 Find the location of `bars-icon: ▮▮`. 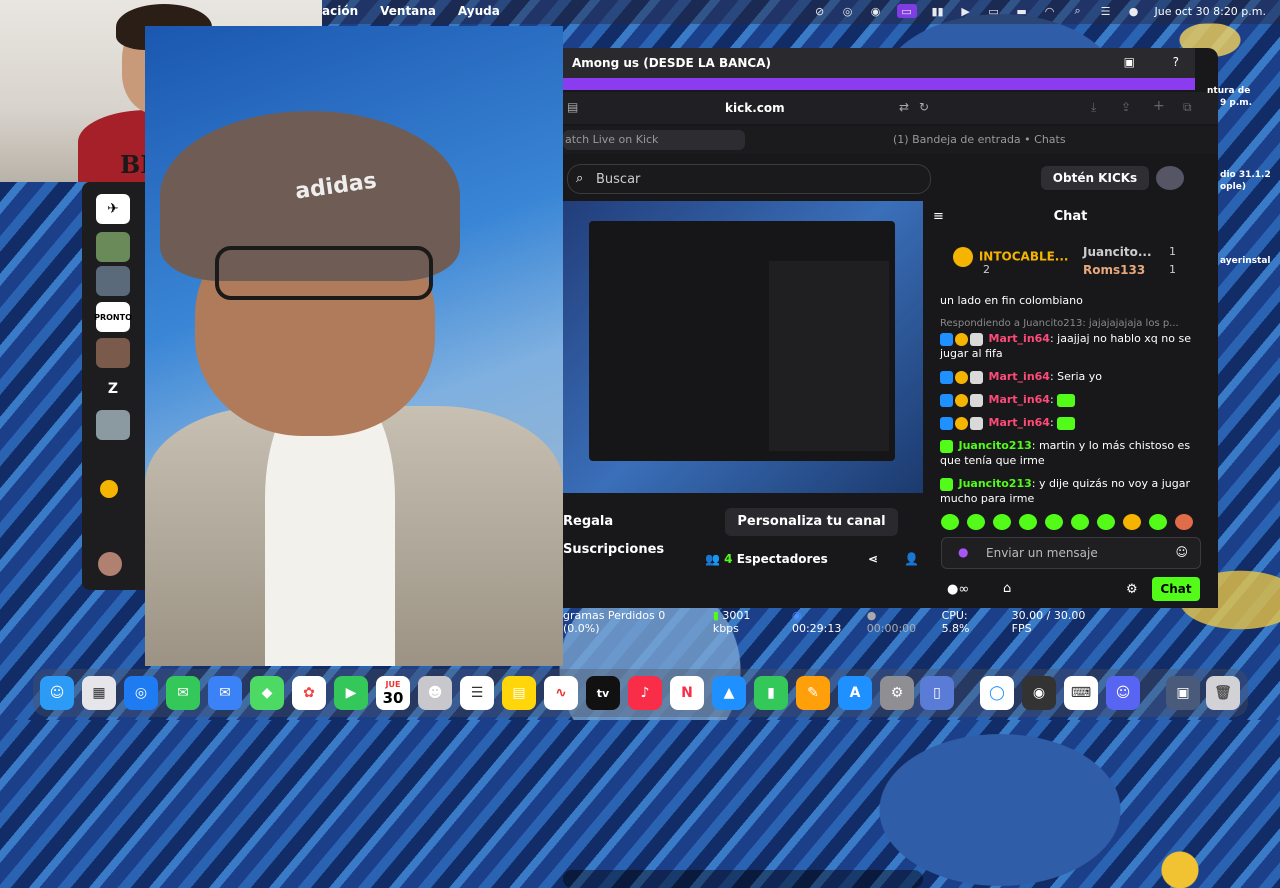

bars-icon: ▮▮ is located at coordinates (938, 11).